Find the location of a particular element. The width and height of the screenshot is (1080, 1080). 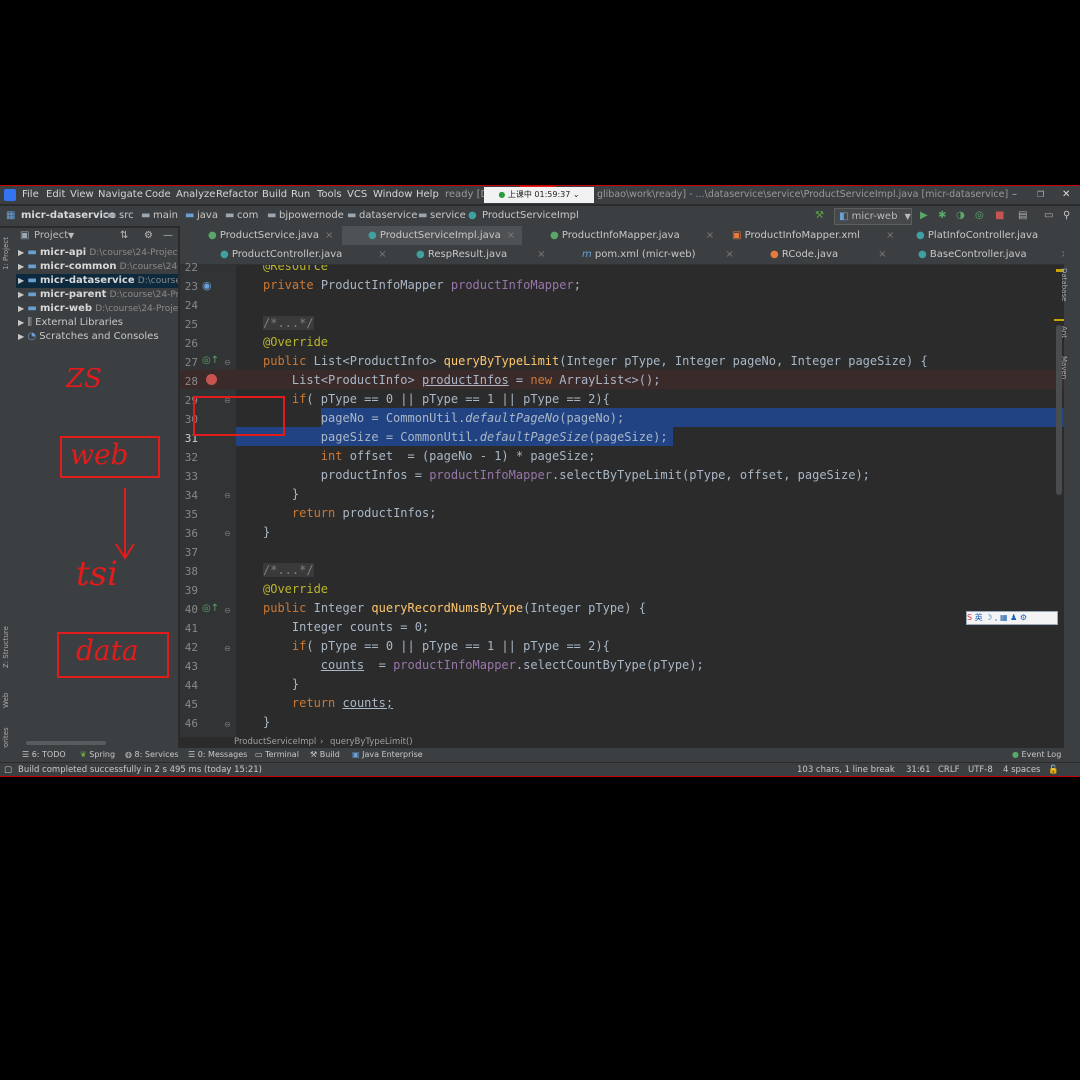

lock-icon: 🔓 is located at coordinates (1053, 769).